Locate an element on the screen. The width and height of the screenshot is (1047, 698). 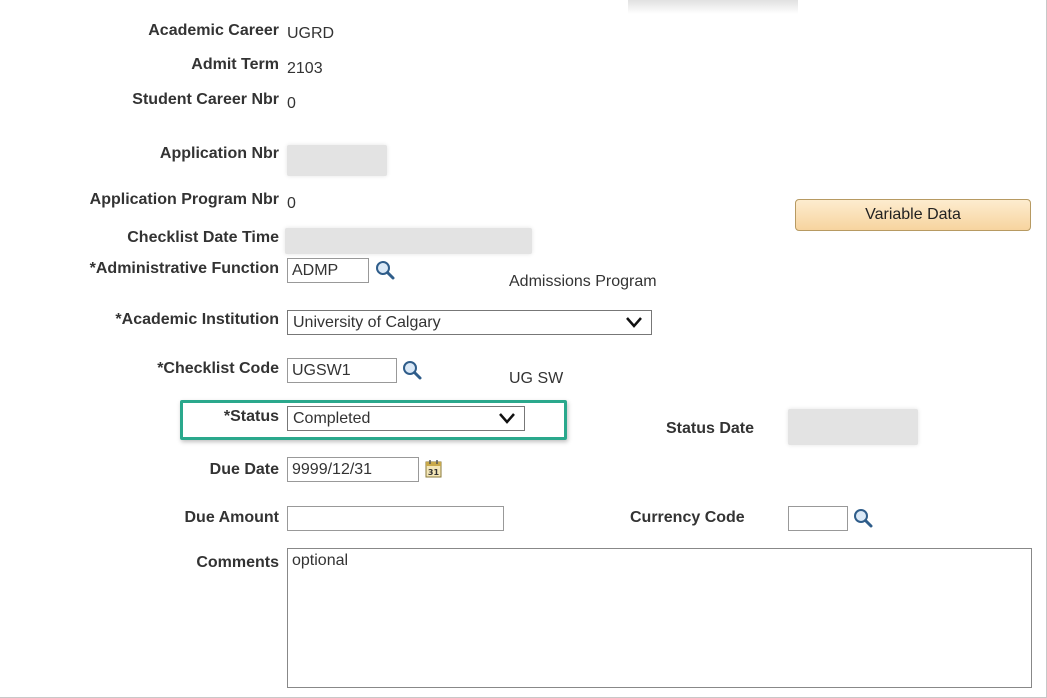
currency-code-input is located at coordinates (818, 518).